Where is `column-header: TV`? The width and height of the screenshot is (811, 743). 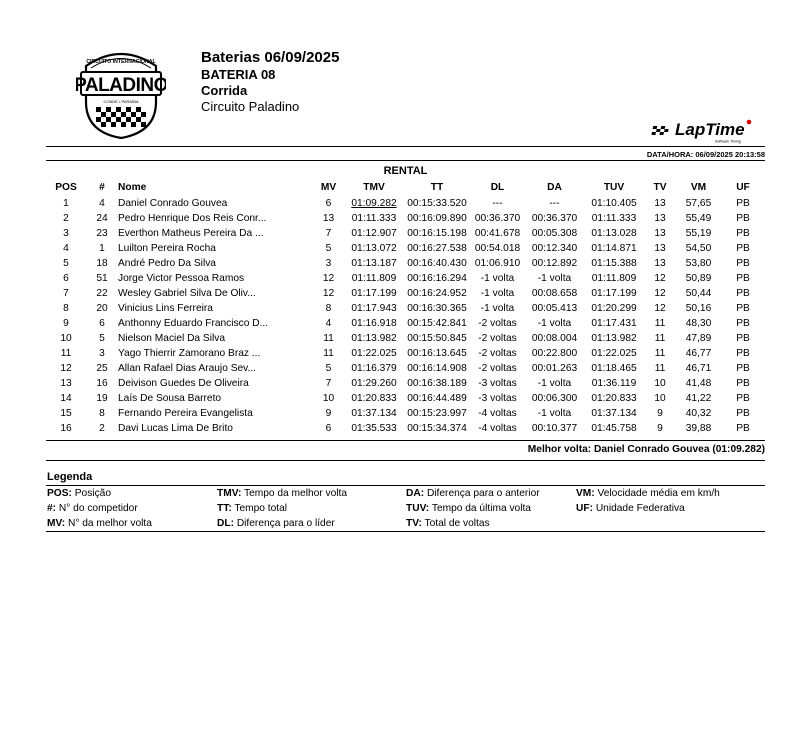
column-header: TV is located at coordinates (660, 187).